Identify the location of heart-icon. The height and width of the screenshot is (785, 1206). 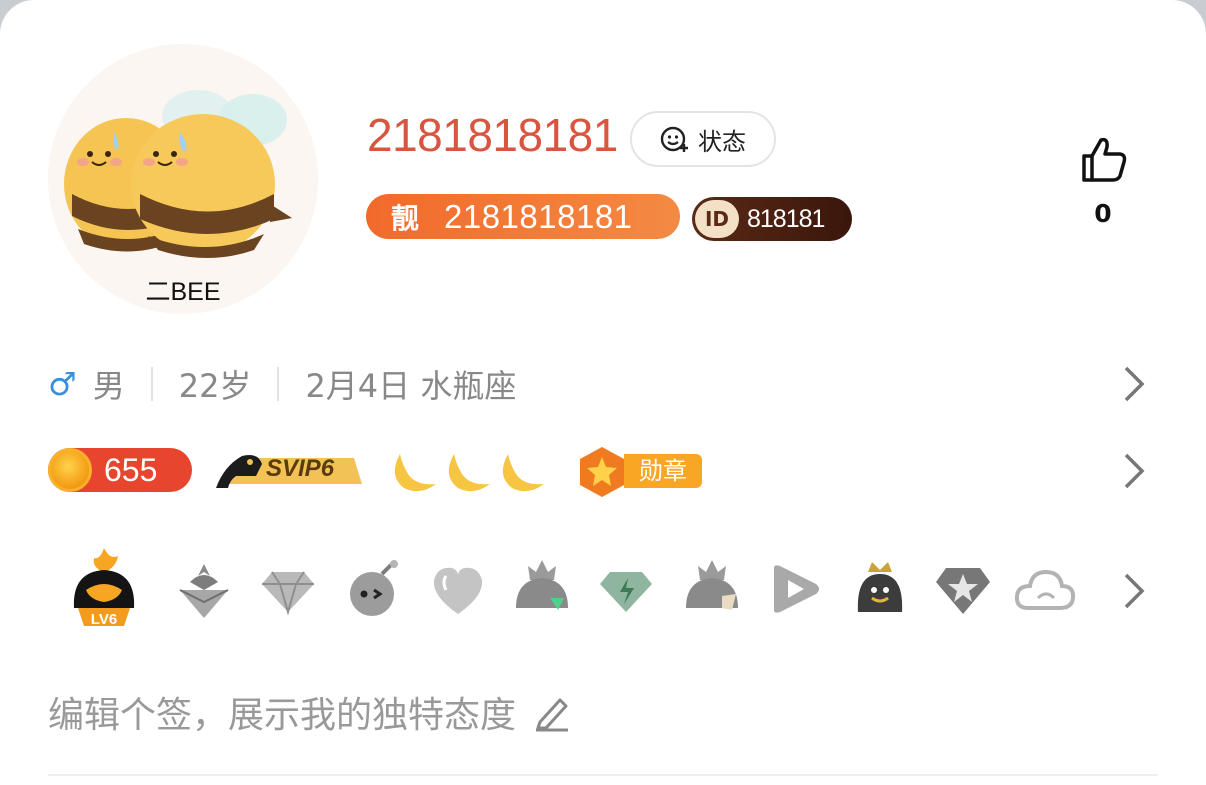
(458, 590).